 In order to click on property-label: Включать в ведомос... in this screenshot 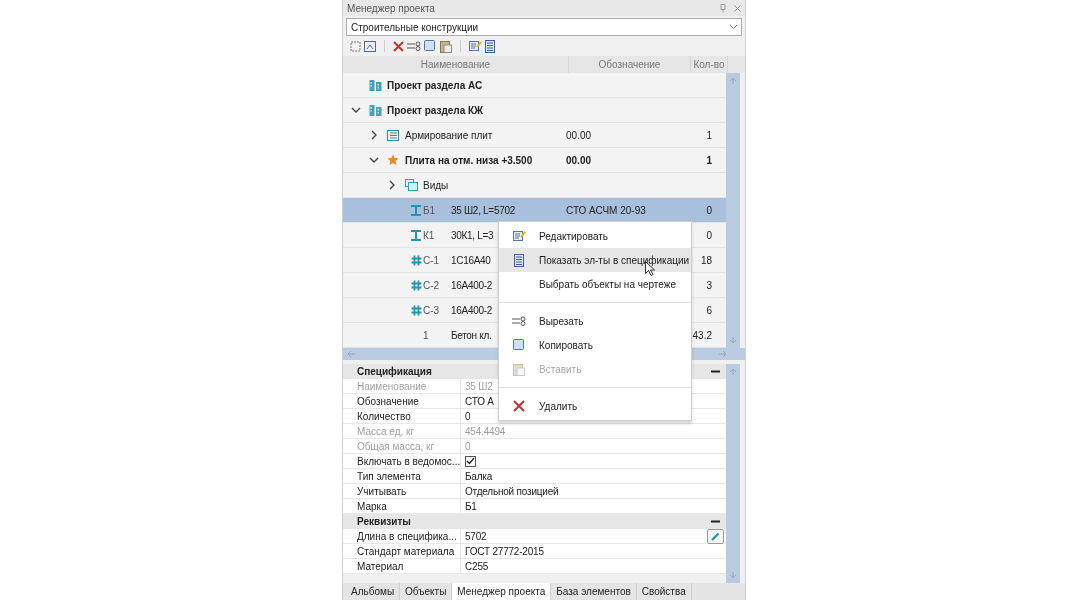, I will do `click(408, 461)`.